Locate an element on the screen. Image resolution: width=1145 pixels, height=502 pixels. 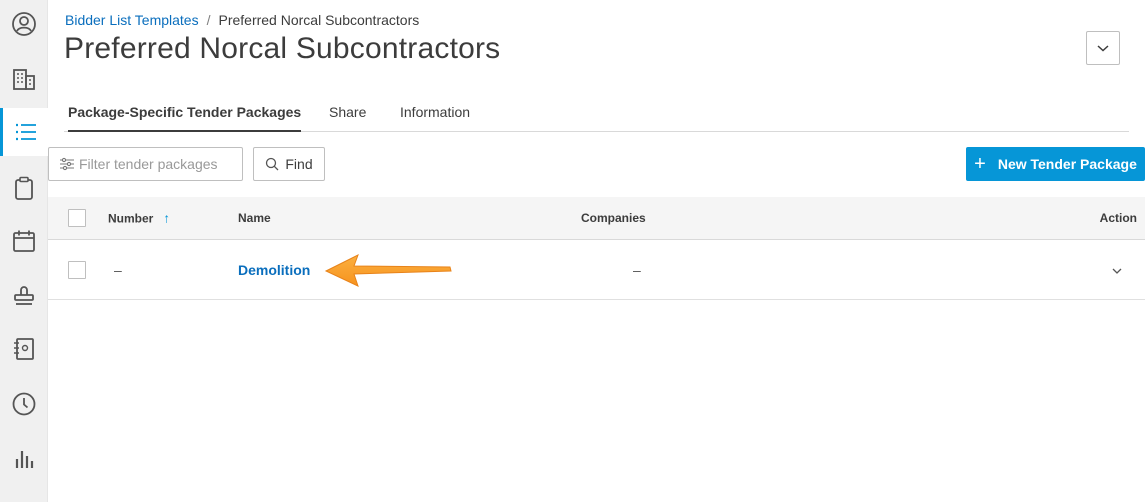
stamp-icon is located at coordinates (24, 295).